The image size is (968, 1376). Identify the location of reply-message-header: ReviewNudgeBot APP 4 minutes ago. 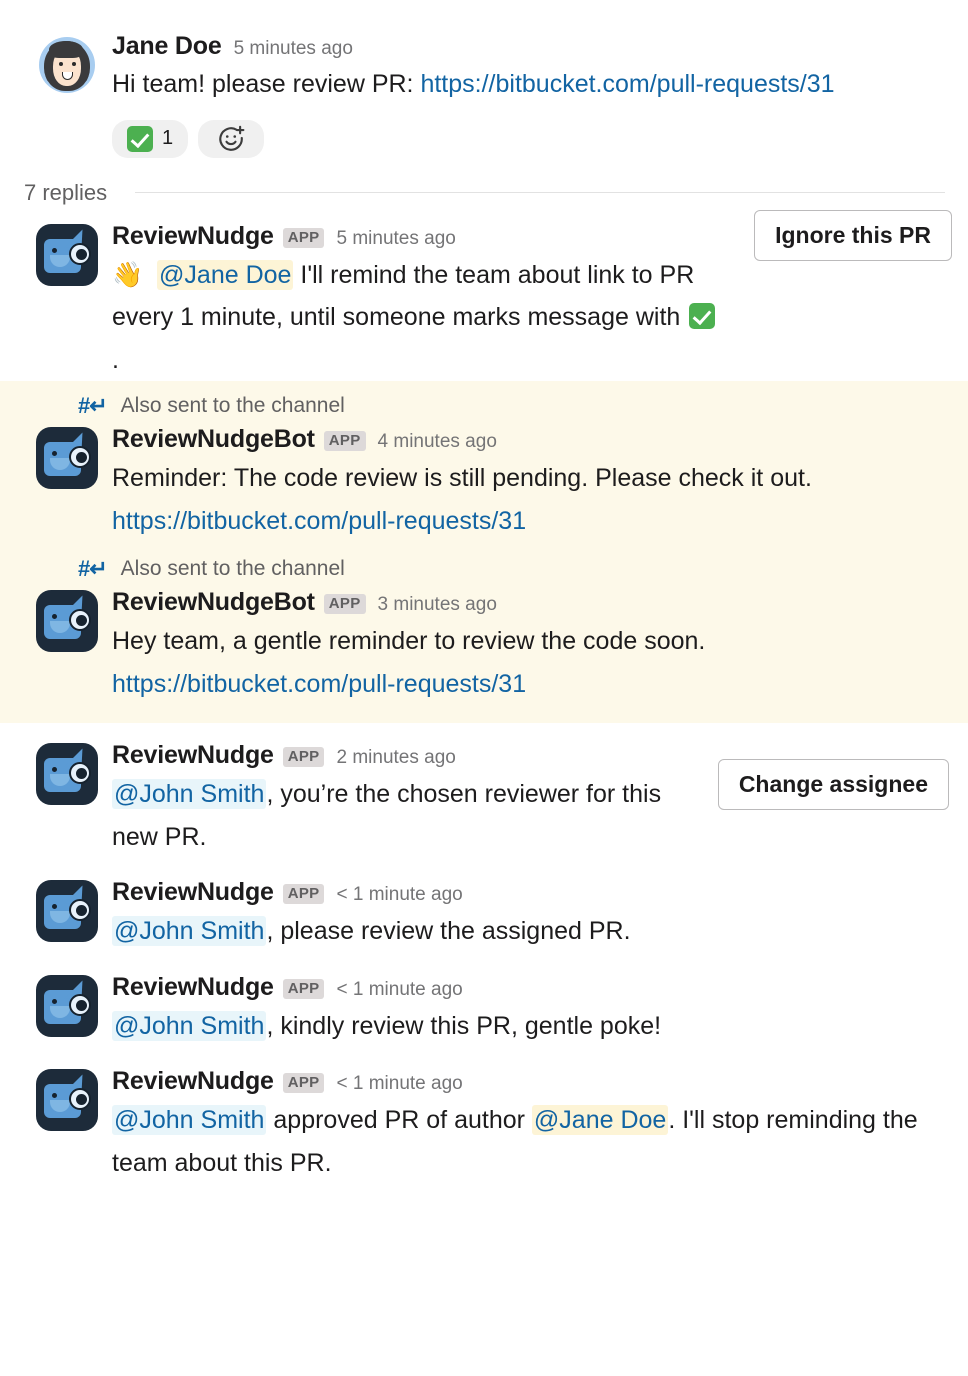
(531, 440).